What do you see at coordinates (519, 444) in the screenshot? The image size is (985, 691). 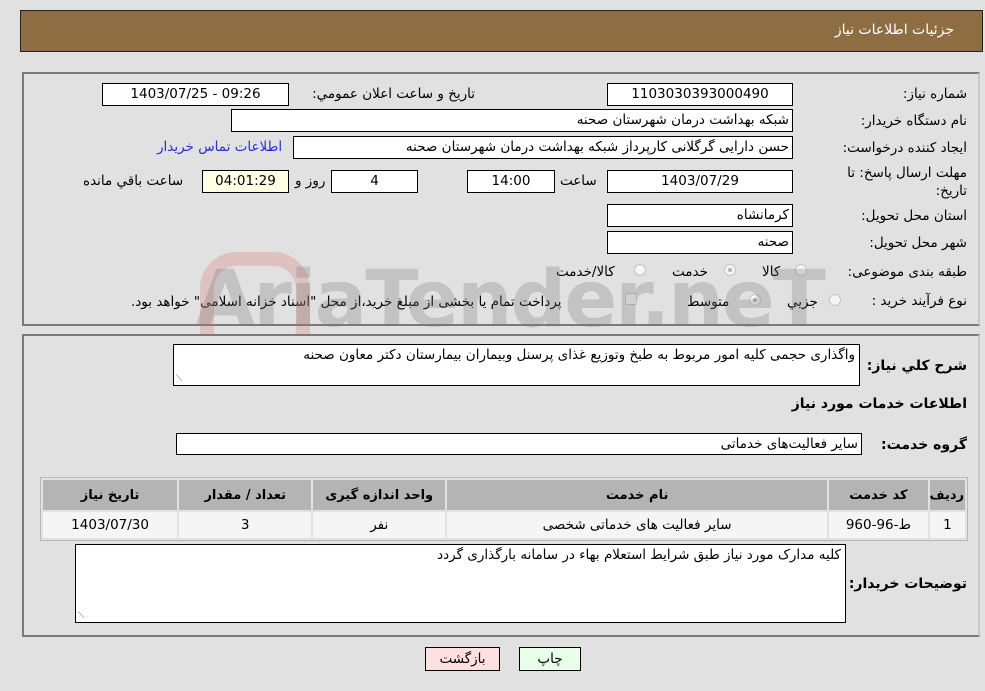 I see `service-group-field: سایر فعالیت‌های خدماتی` at bounding box center [519, 444].